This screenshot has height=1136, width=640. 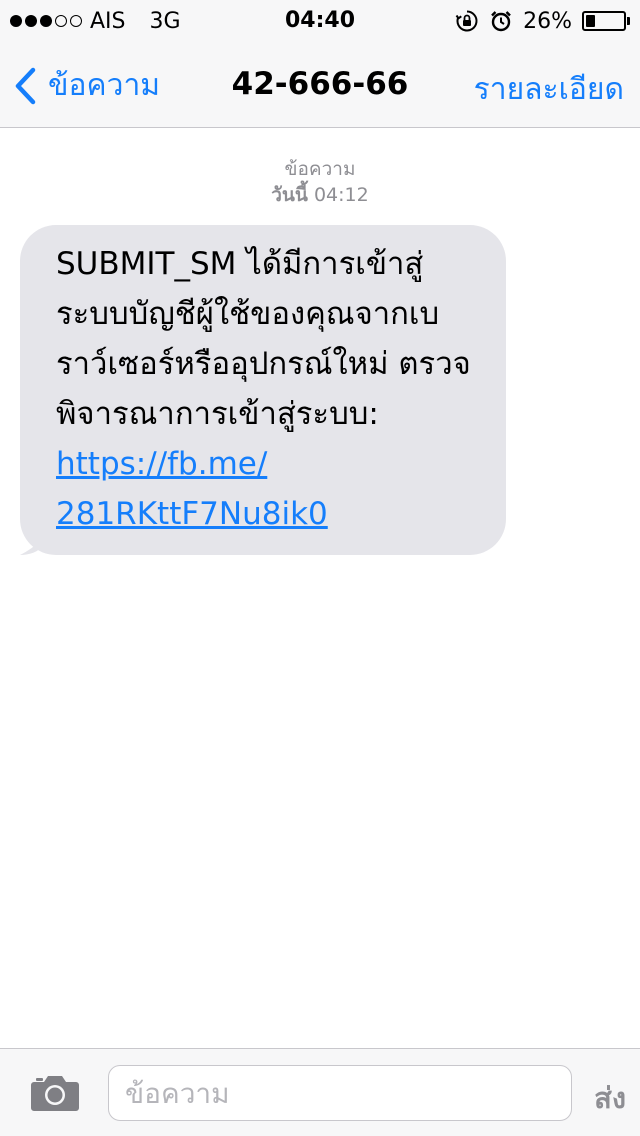 What do you see at coordinates (341, 195) in the screenshot?
I see `conversation-time: 04:12` at bounding box center [341, 195].